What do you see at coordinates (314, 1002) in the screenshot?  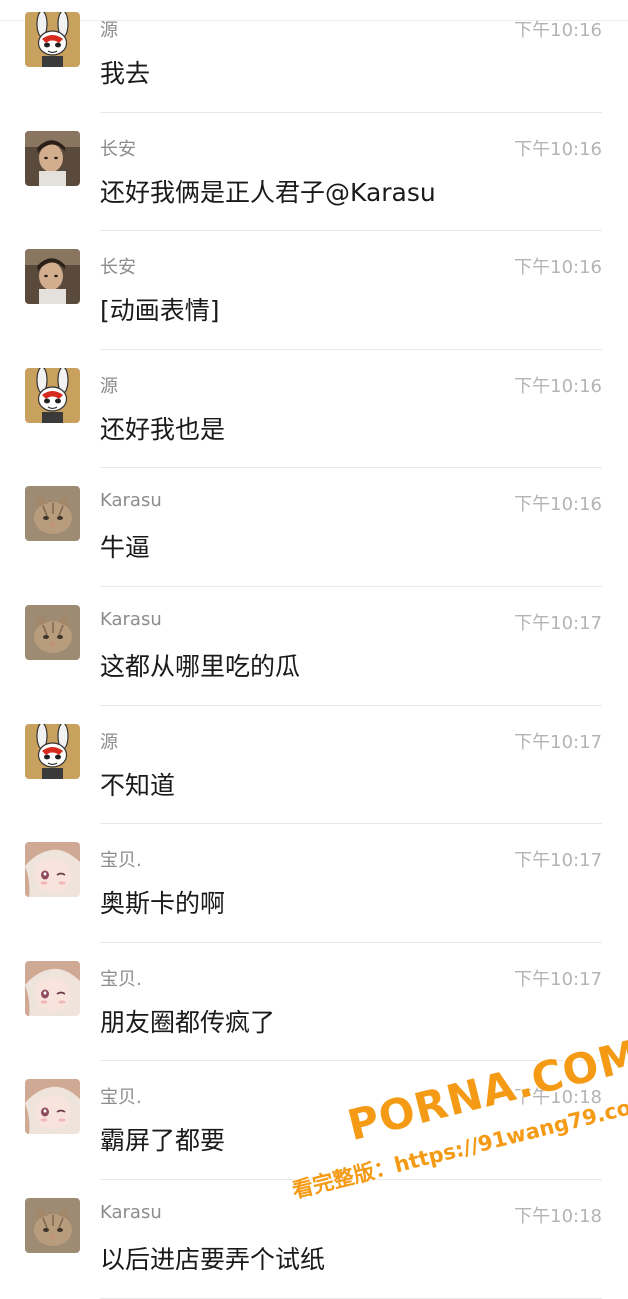 I see `message-row: 宝贝. 下午10:17 朋友圈都传疯了` at bounding box center [314, 1002].